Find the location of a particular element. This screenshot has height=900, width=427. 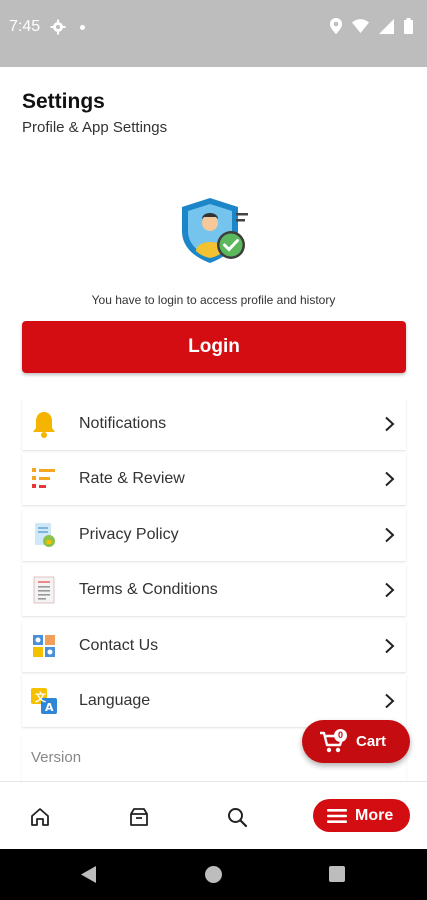

signal-icon is located at coordinates (386, 28).